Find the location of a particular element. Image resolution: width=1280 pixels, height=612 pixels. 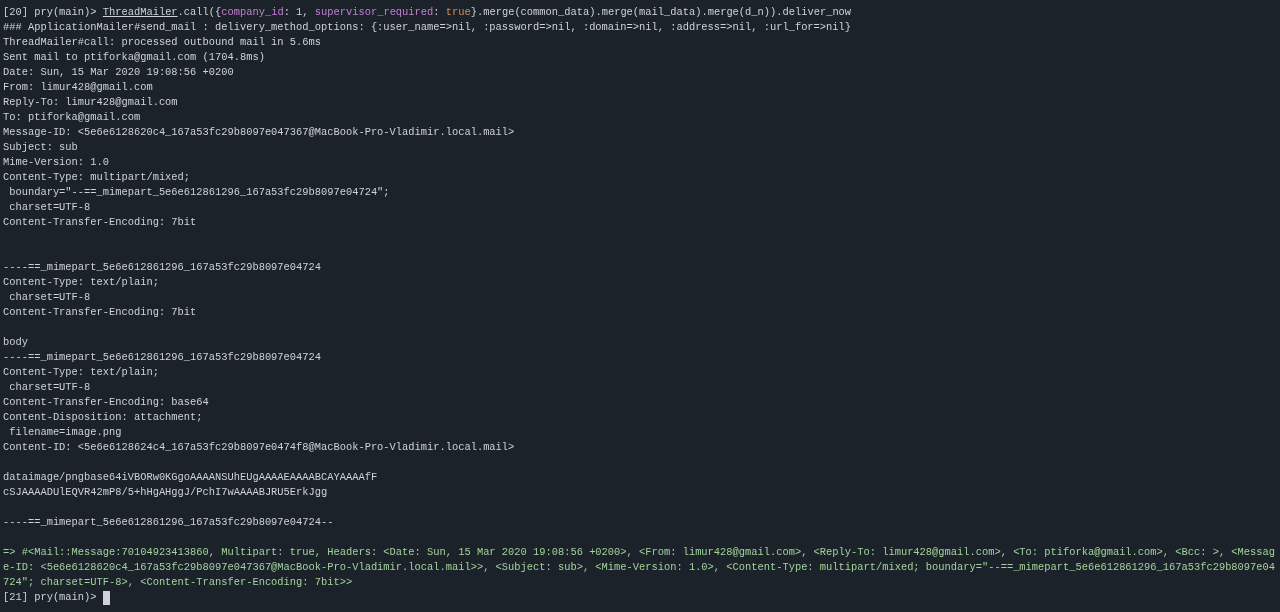

output-text: cSJAAAADUlEQVR42mP8/5+hHgAHggJ/PchI7wAAAABJRU5ErkJgg is located at coordinates (165, 492).